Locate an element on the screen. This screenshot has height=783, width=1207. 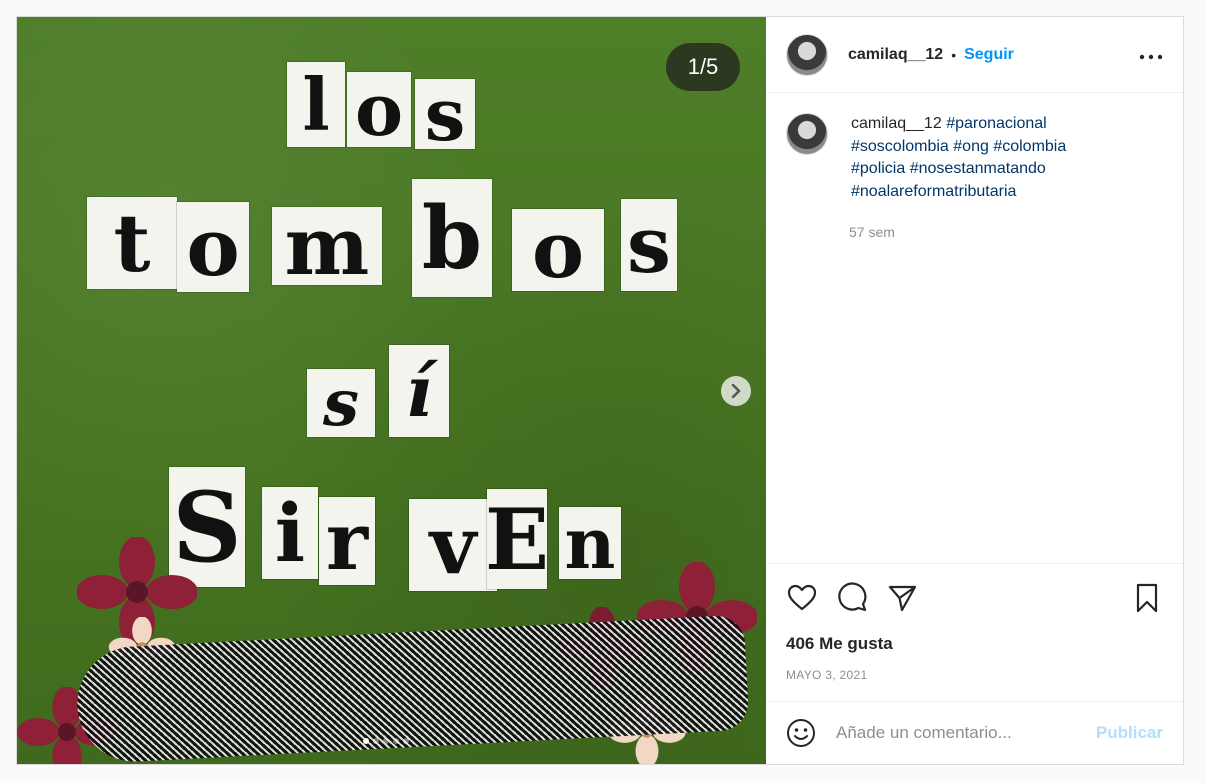
cutout-letter: b is located at coordinates (452, 238).